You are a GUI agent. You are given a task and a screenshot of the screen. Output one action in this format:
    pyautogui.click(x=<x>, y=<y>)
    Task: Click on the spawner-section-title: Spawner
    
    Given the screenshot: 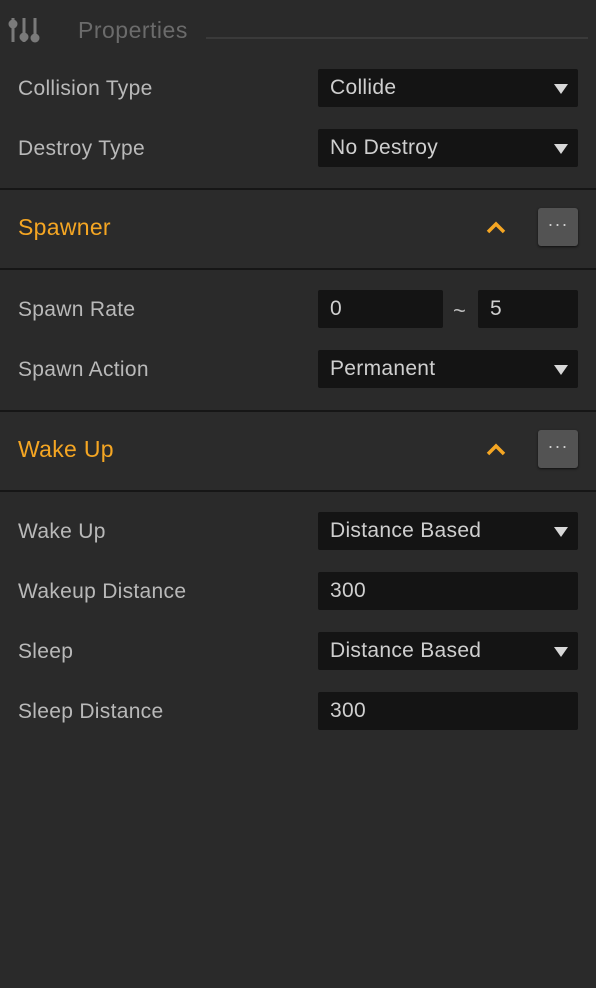 What is the action you would take?
    pyautogui.click(x=64, y=227)
    